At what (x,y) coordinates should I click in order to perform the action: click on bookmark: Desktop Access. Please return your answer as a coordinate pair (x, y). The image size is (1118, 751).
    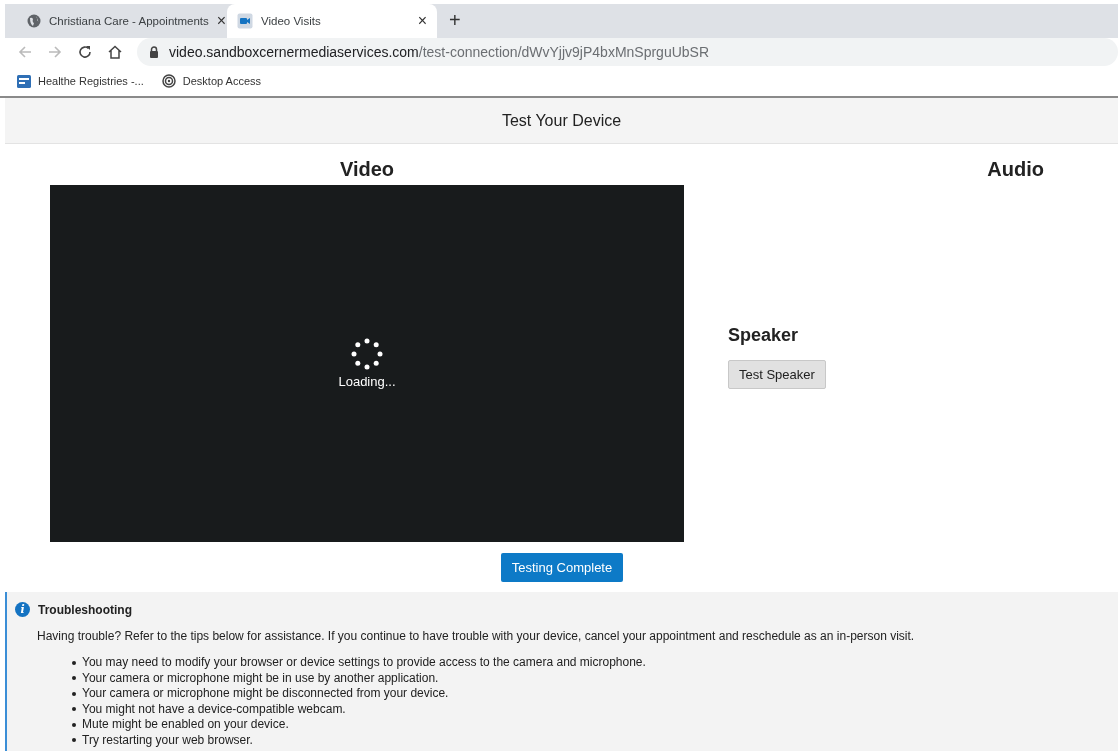
    Looking at the image, I should click on (211, 81).